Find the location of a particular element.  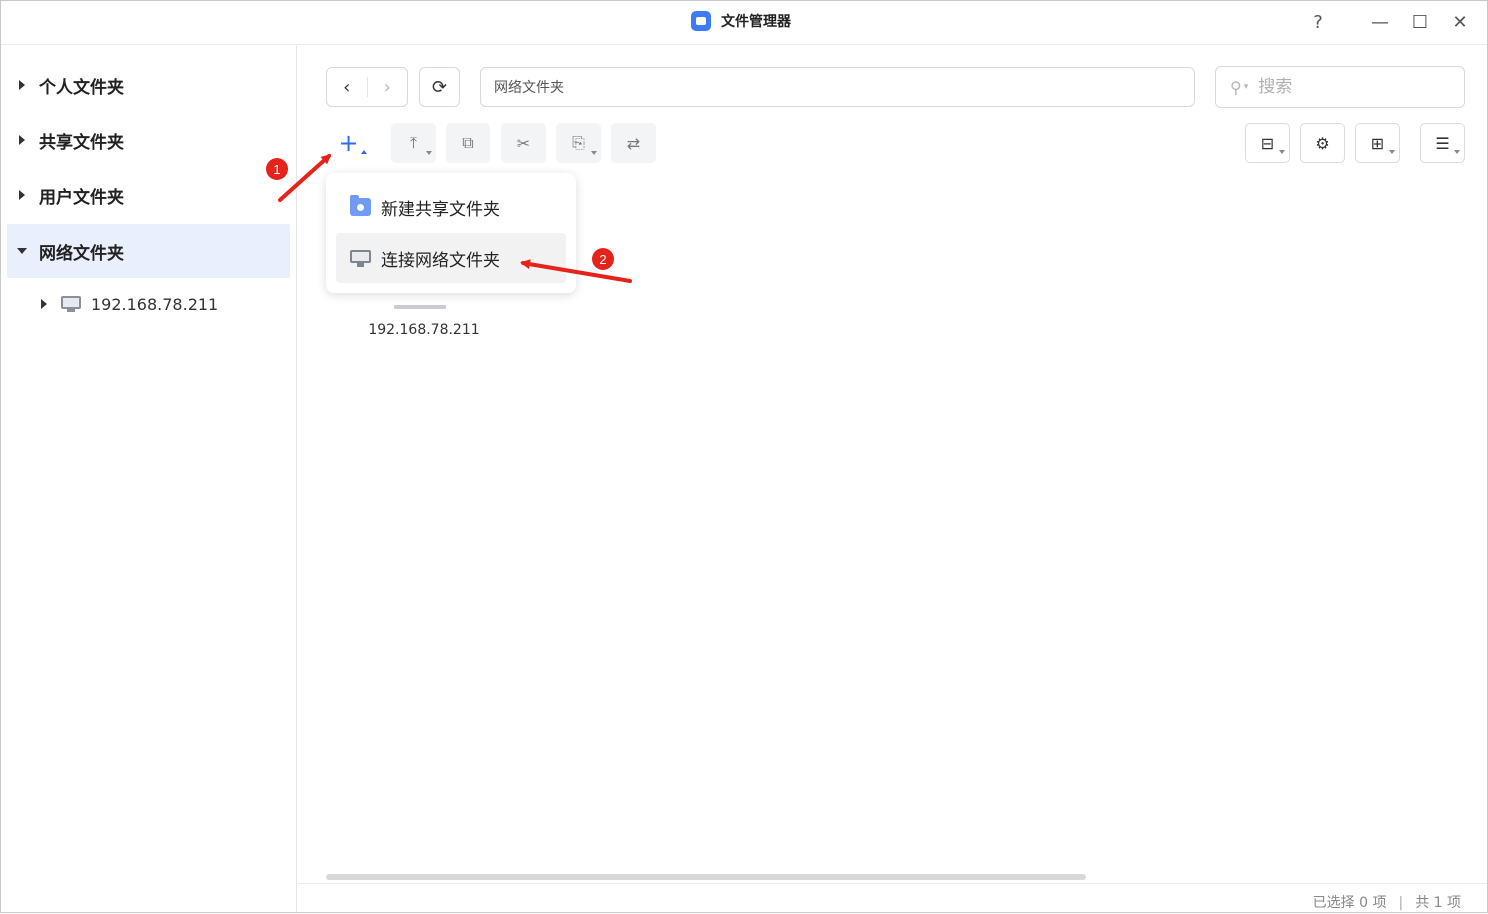

title-bar: 文件管理器 ? — ☐ ✕ is located at coordinates (744, 23).